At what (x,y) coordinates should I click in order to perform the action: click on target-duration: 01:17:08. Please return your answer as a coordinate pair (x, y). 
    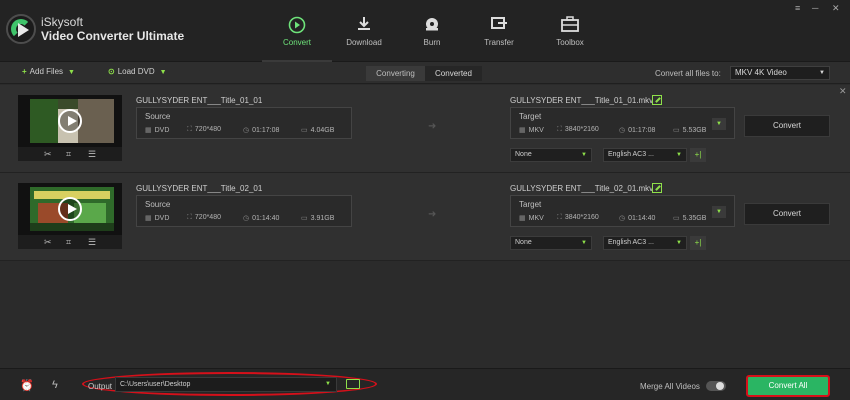
    Looking at the image, I should click on (642, 130).